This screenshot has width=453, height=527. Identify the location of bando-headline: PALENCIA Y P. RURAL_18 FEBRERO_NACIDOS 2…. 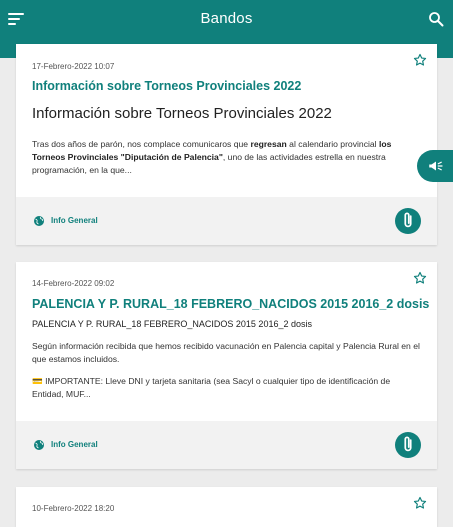
(230, 304).